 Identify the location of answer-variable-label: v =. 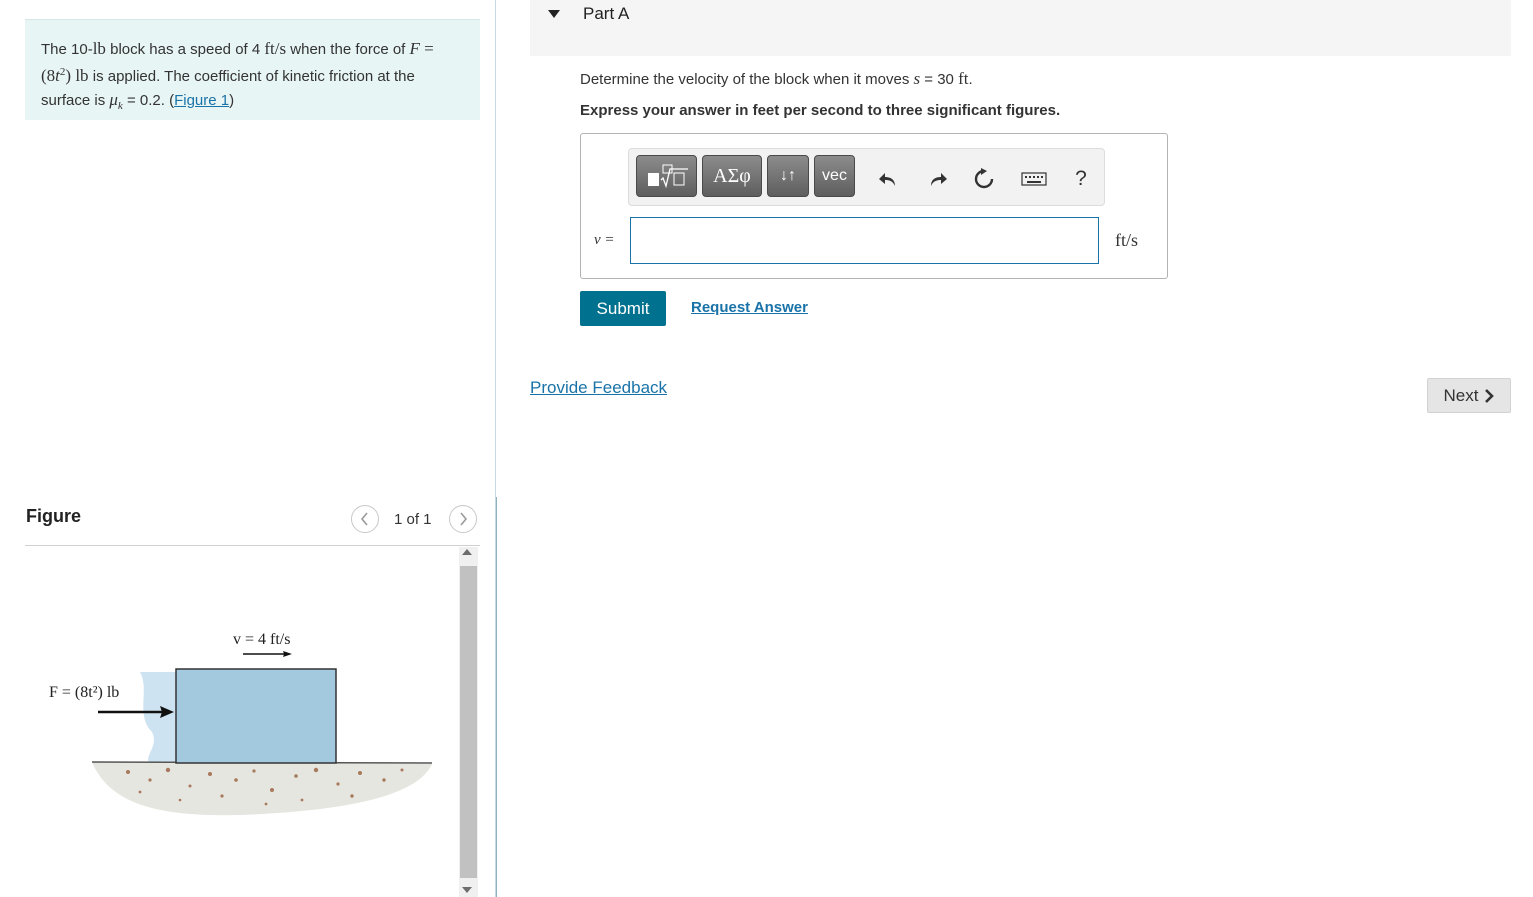
(604, 240).